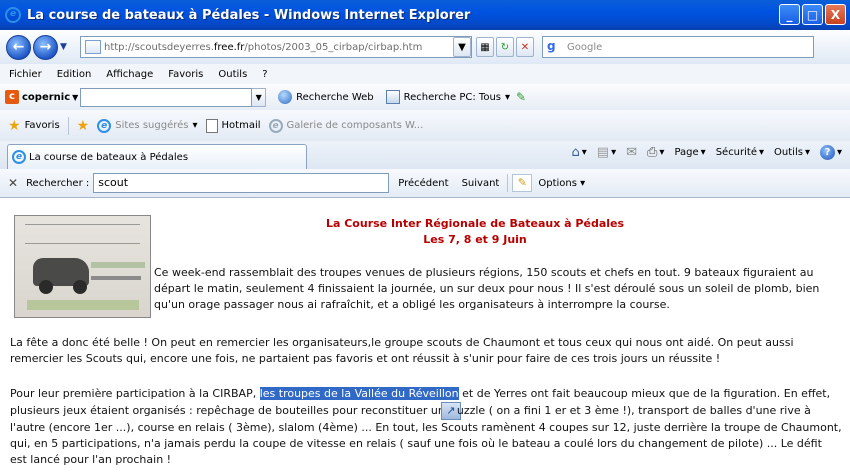 This screenshot has width=850, height=472. Describe the element at coordinates (481, 183) in the screenshot. I see `find-next-button: Suivant` at that location.